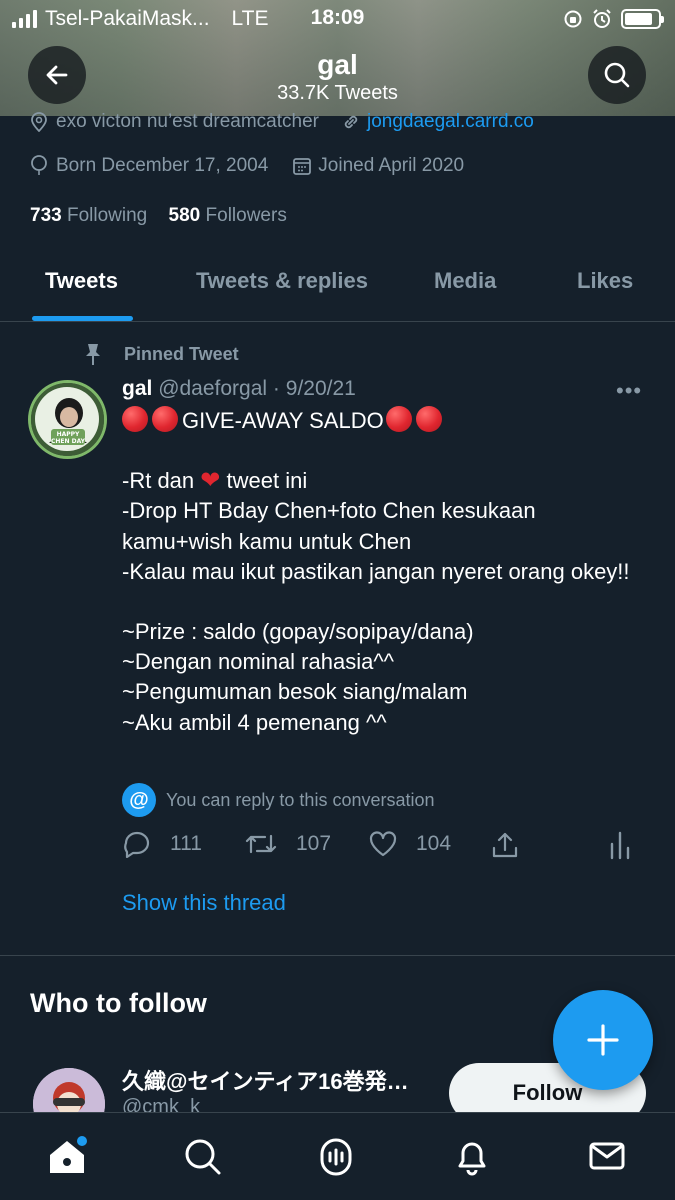 Image resolution: width=675 pixels, height=1200 pixels. I want to click on nav-spaces, so click(336, 1156).